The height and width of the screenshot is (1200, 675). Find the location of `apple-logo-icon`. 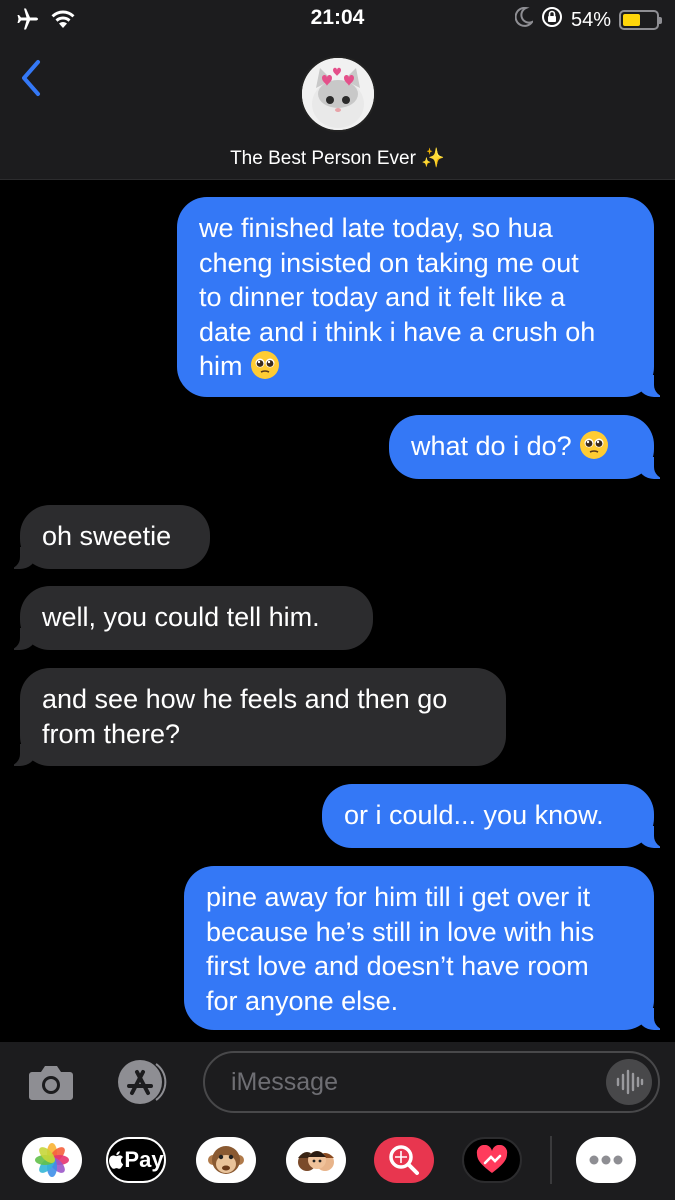

apple-logo-icon is located at coordinates (116, 1160).